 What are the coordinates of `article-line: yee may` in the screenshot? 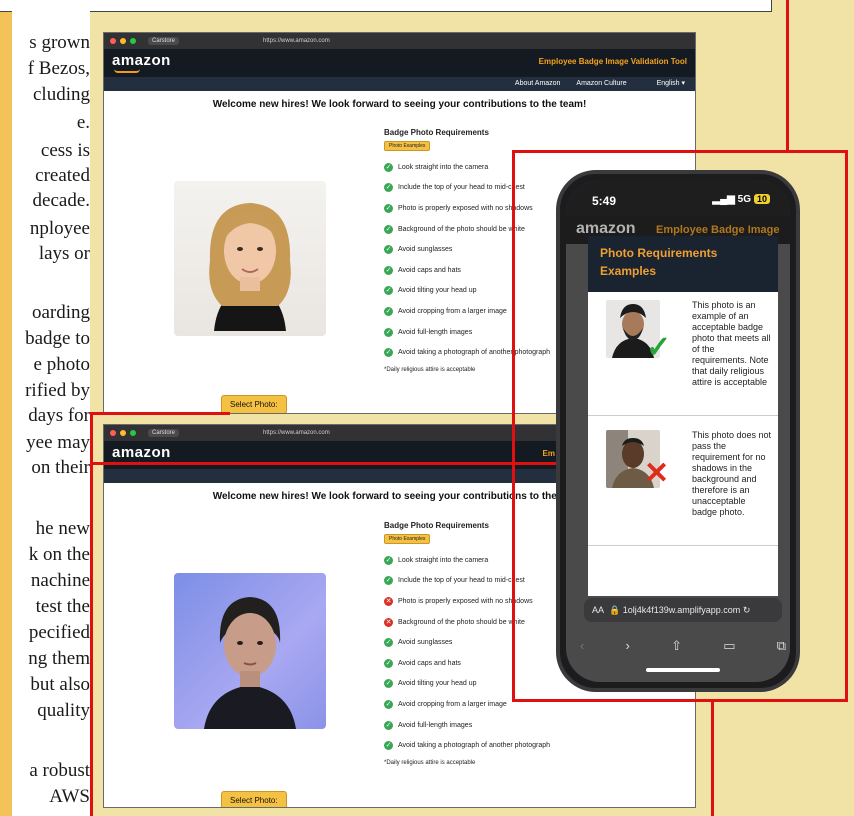 It's located at (58, 442).